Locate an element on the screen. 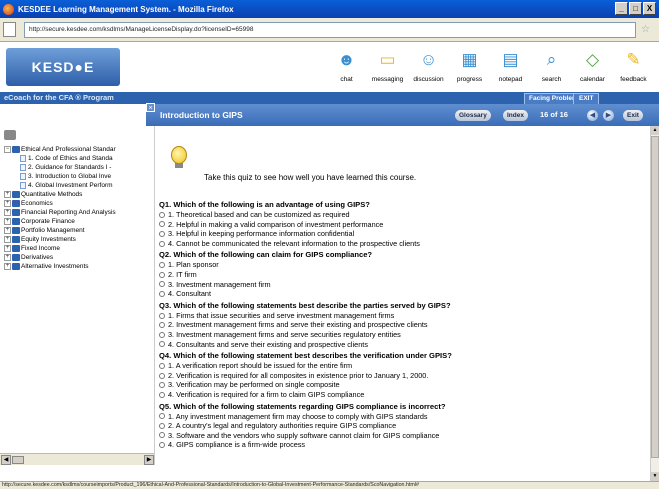  tool-notepad: ▤ notepad is located at coordinates (510, 65).